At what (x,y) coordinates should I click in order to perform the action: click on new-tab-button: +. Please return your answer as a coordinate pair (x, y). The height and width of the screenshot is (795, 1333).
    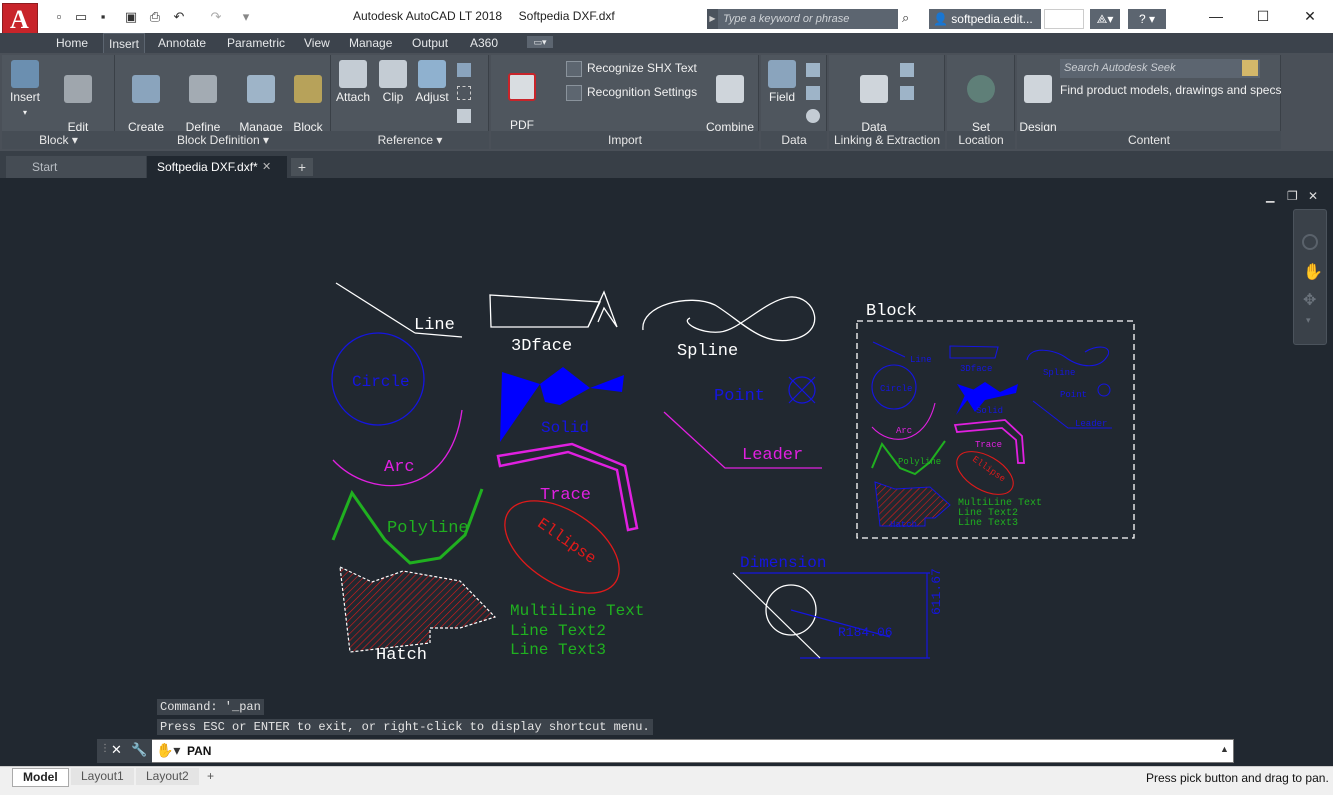
    Looking at the image, I should click on (302, 167).